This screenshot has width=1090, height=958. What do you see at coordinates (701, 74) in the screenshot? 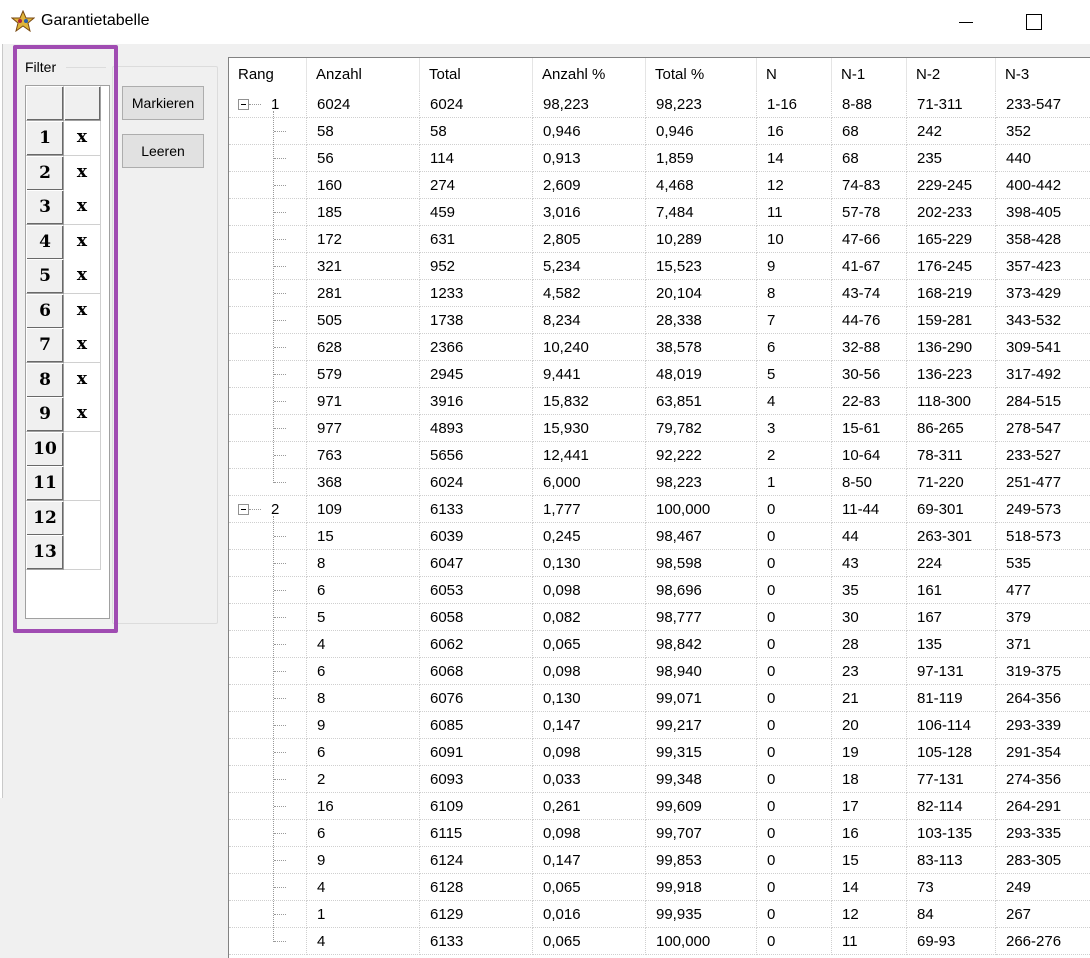
I see `column-header: Total %` at bounding box center [701, 74].